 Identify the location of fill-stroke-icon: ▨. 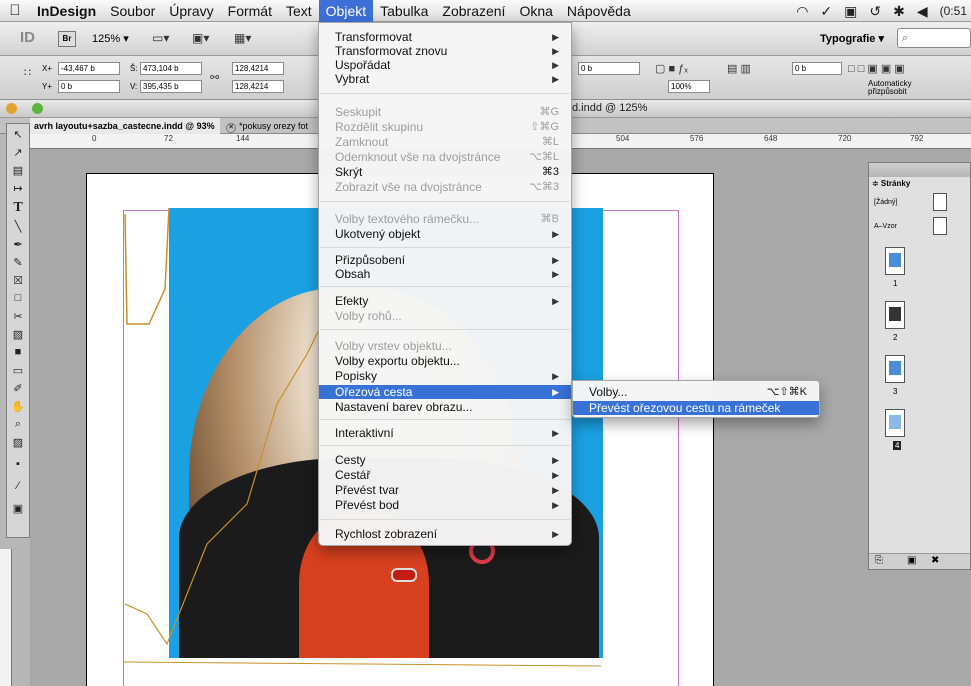
(18, 444).